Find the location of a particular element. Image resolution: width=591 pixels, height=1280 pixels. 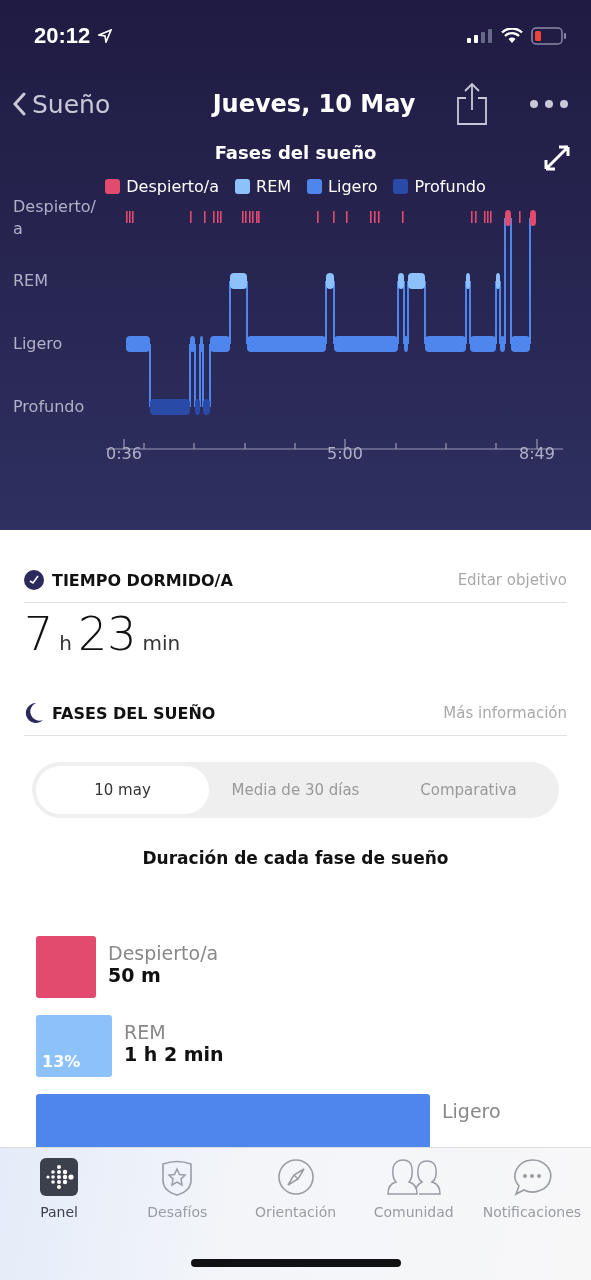

more-info-link: Más información is located at coordinates (505, 713).